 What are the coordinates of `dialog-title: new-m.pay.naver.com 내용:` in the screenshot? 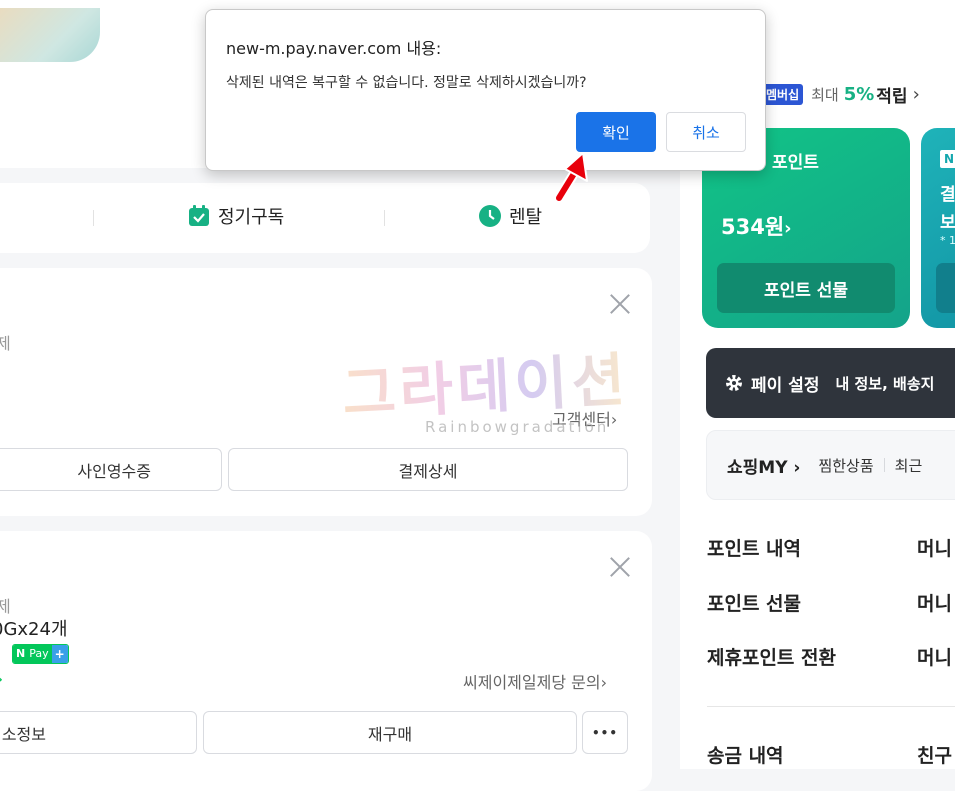 It's located at (334, 48).